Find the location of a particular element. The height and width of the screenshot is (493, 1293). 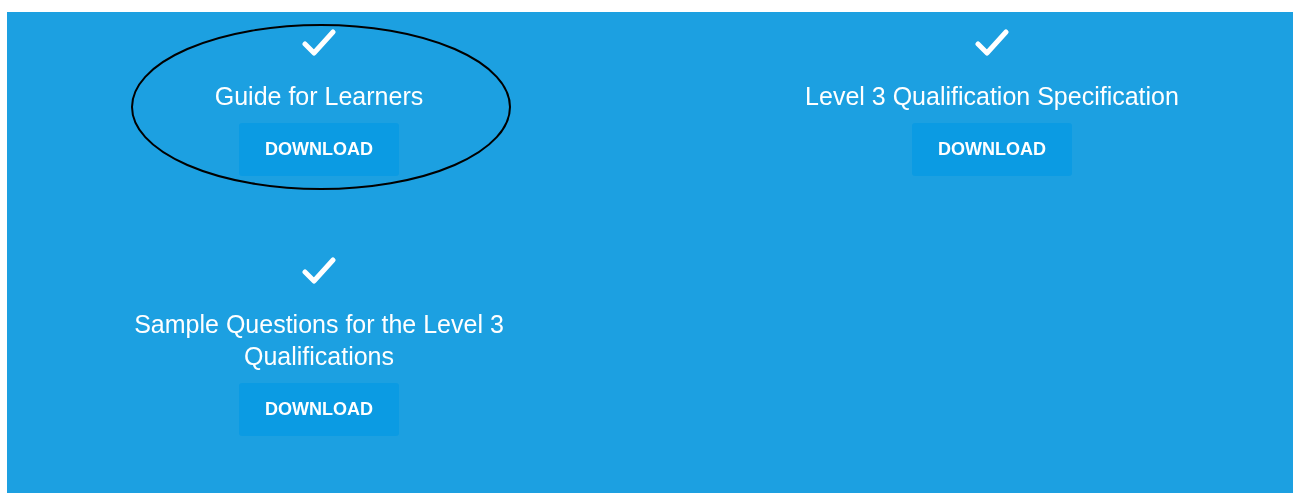

document-title: Sample Questions for the Level 3 Qualifications is located at coordinates (319, 340).